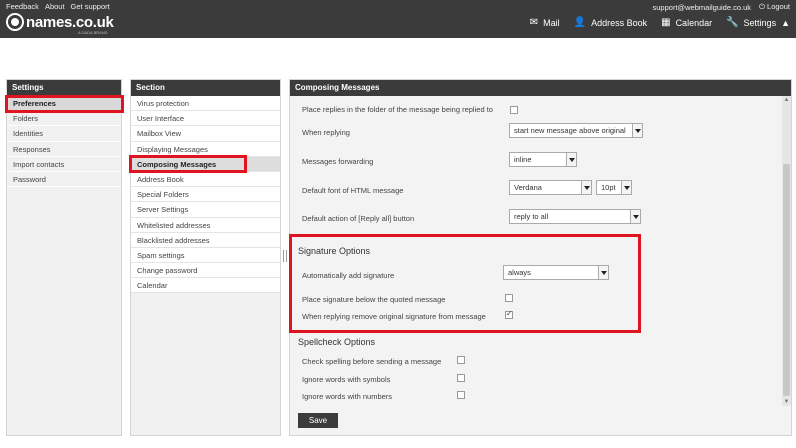 Image resolution: width=796 pixels, height=448 pixels. I want to click on wrench-icon: 🔧, so click(732, 22).